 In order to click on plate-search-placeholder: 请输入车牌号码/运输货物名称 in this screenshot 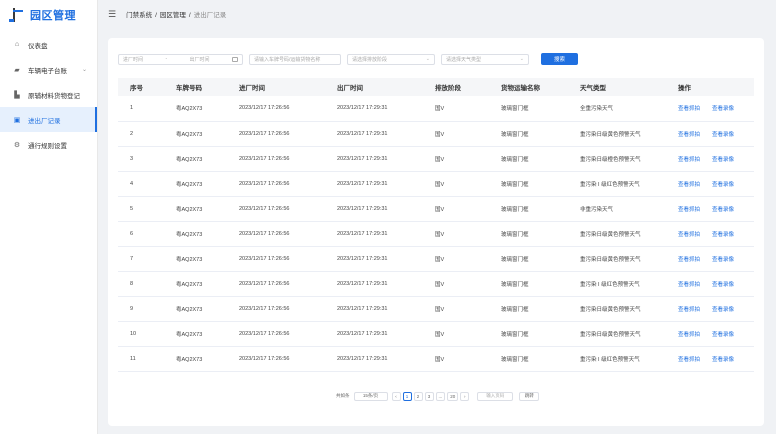, I will do `click(287, 59)`.